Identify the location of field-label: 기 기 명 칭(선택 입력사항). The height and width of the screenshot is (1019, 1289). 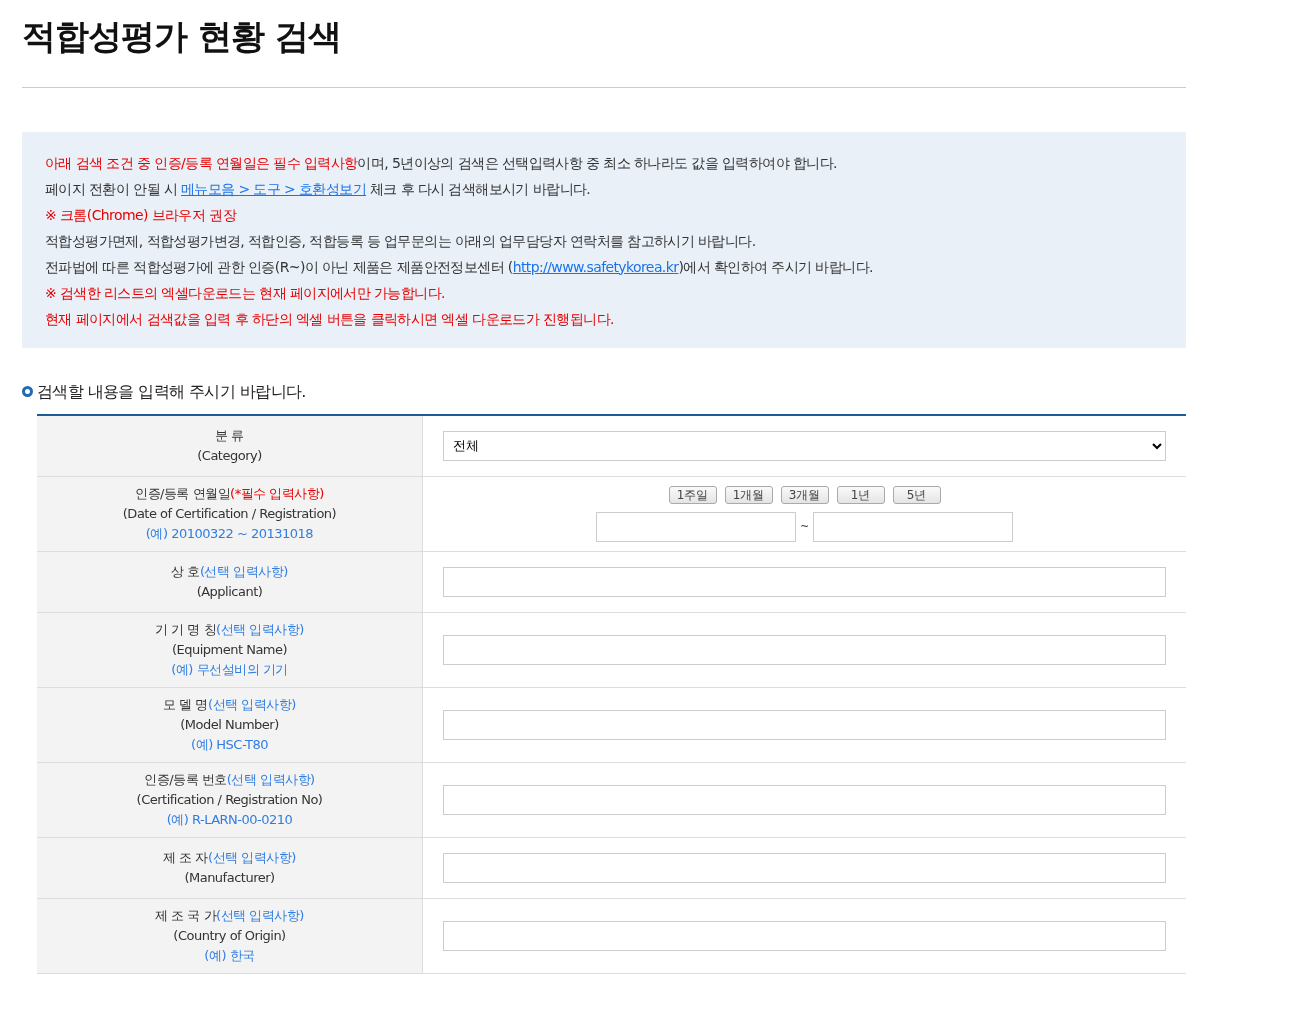
(229, 629).